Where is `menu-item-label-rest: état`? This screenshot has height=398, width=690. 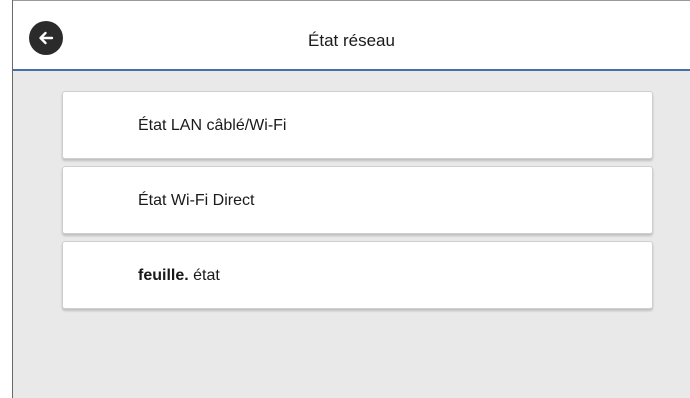 menu-item-label-rest: état is located at coordinates (204, 275).